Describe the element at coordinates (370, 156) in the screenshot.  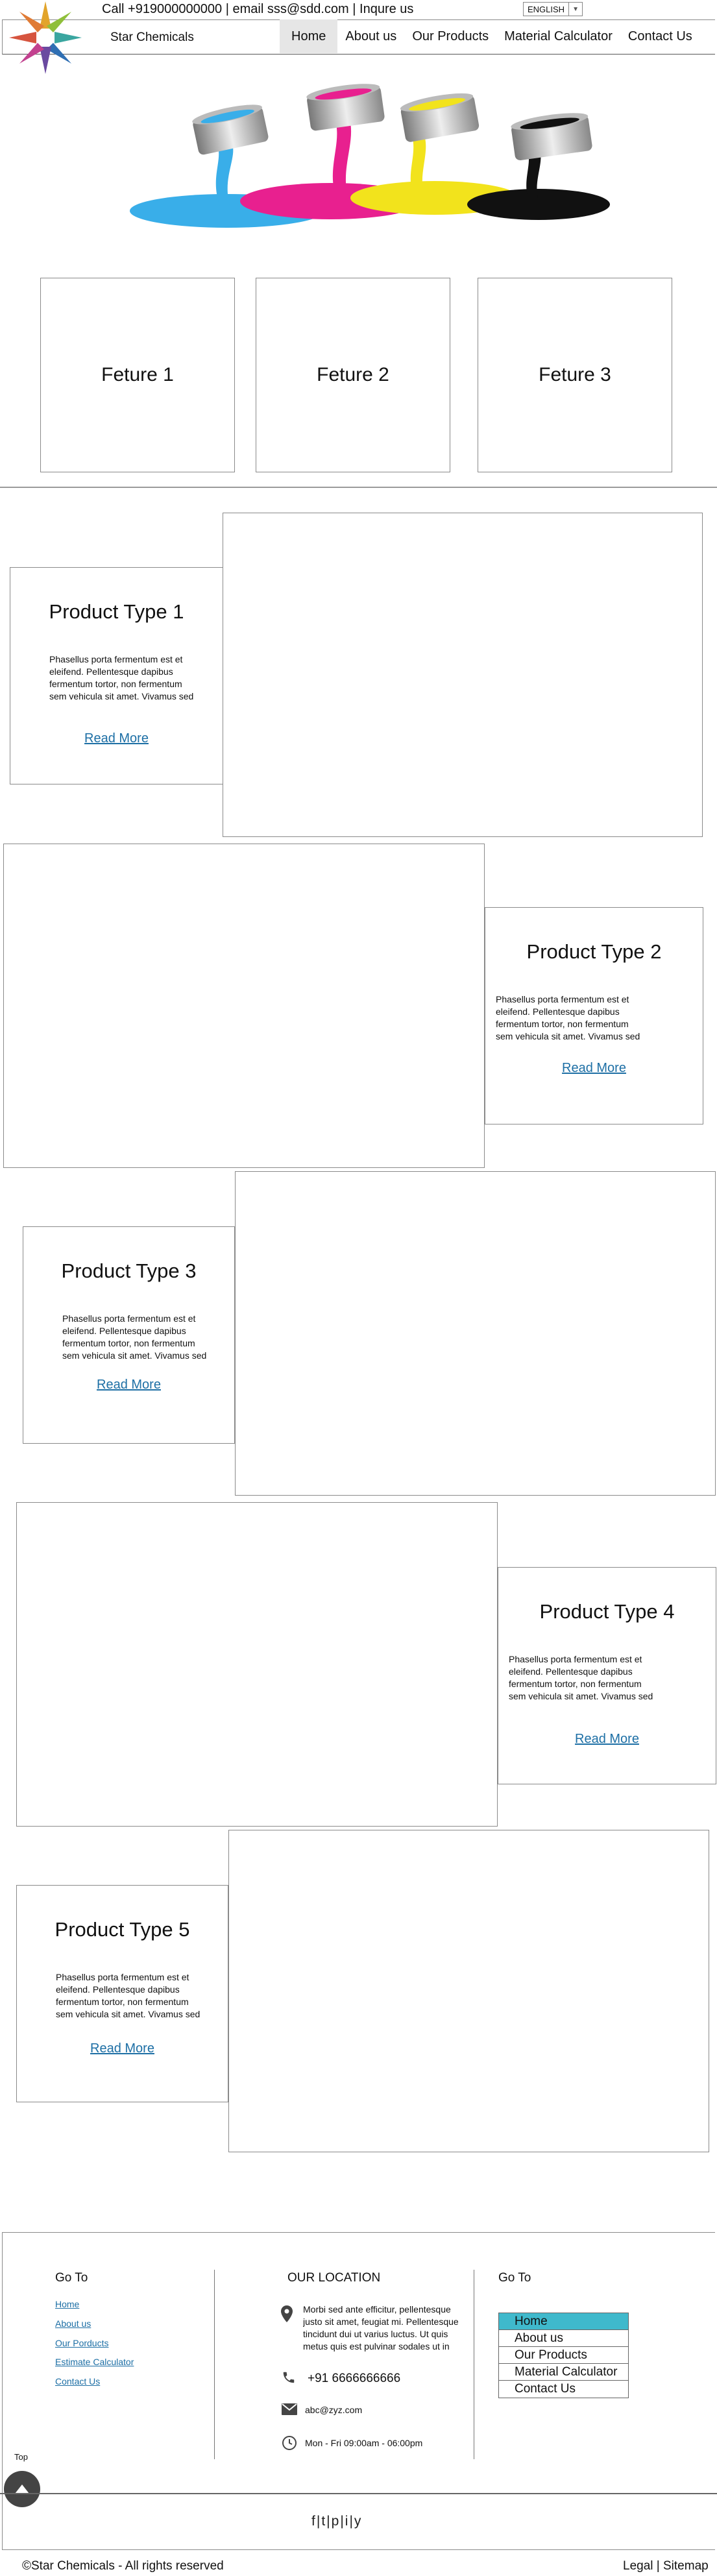
I see `hero-paint-image` at that location.